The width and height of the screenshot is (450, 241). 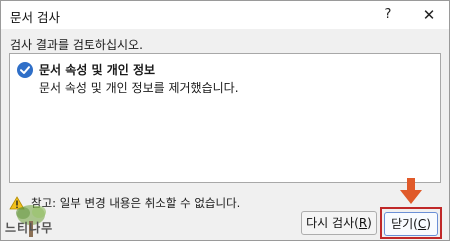 I want to click on recheck-button: 다시 검사(R), so click(x=339, y=223).